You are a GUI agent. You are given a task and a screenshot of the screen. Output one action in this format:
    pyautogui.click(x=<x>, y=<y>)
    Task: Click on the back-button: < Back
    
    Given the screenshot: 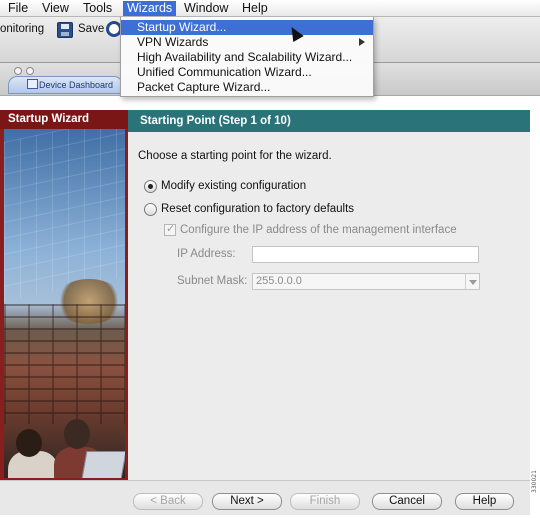 What is the action you would take?
    pyautogui.click(x=168, y=501)
    